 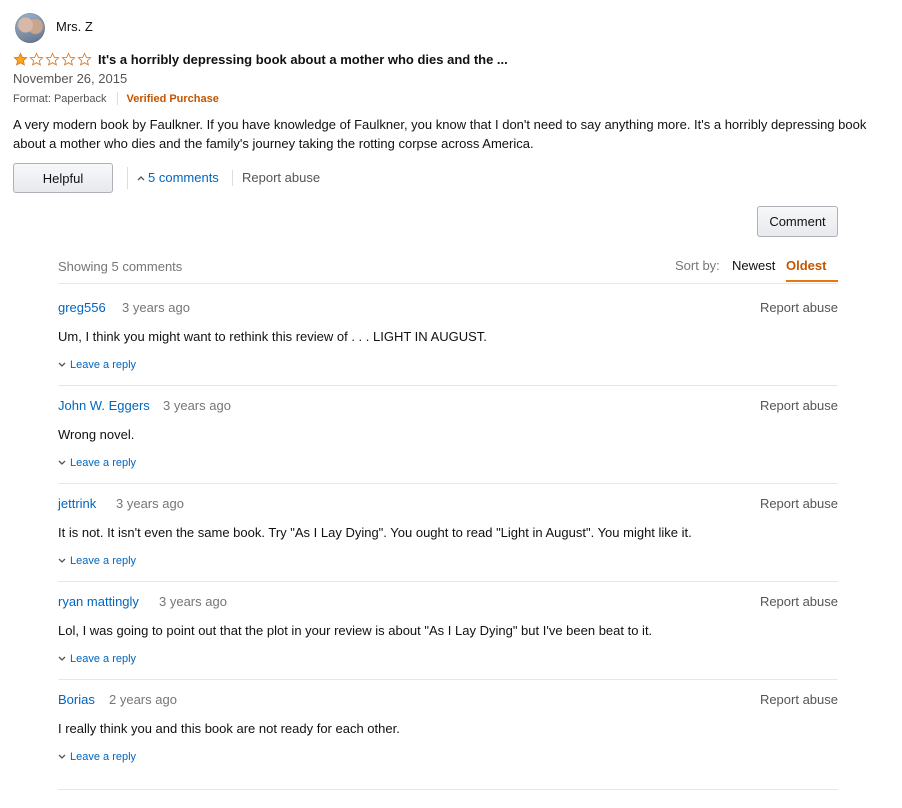 What do you see at coordinates (797, 221) in the screenshot?
I see `comment-button: Comment` at bounding box center [797, 221].